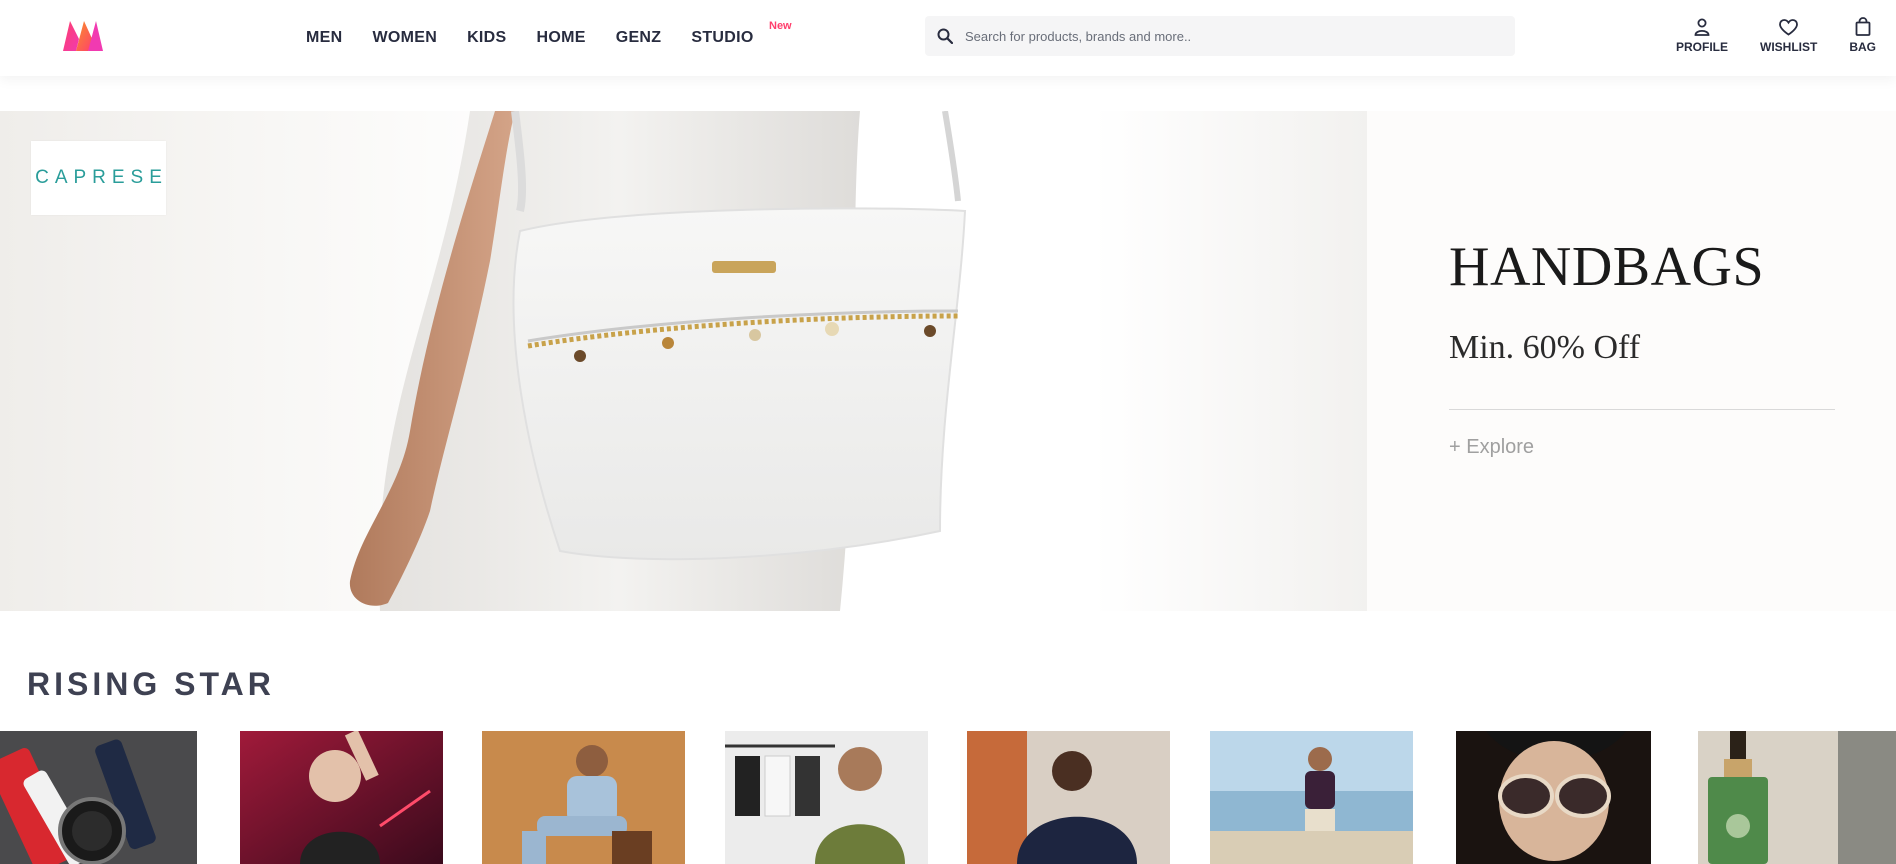 The height and width of the screenshot is (864, 1896). What do you see at coordinates (1642, 409) in the screenshot?
I see `hero-divider` at bounding box center [1642, 409].